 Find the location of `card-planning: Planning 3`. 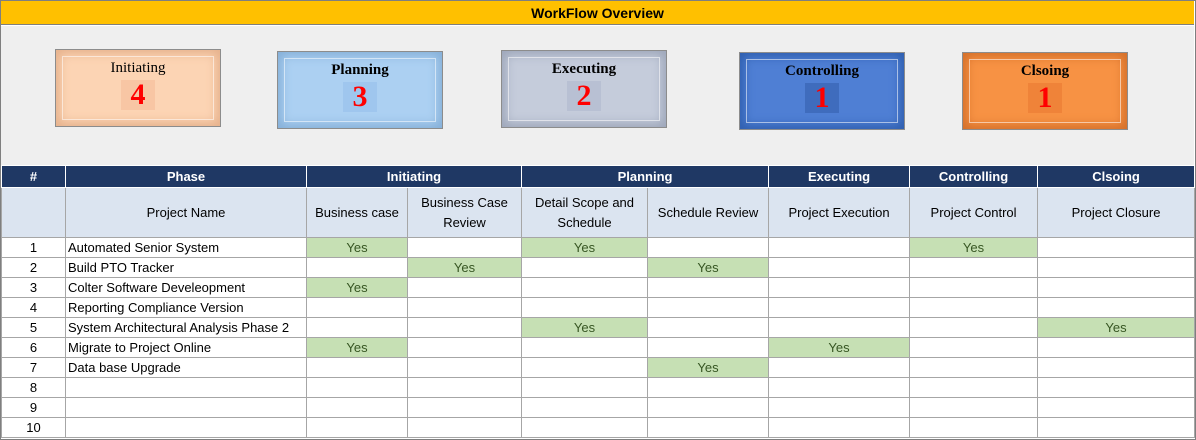

card-planning: Planning 3 is located at coordinates (360, 90).